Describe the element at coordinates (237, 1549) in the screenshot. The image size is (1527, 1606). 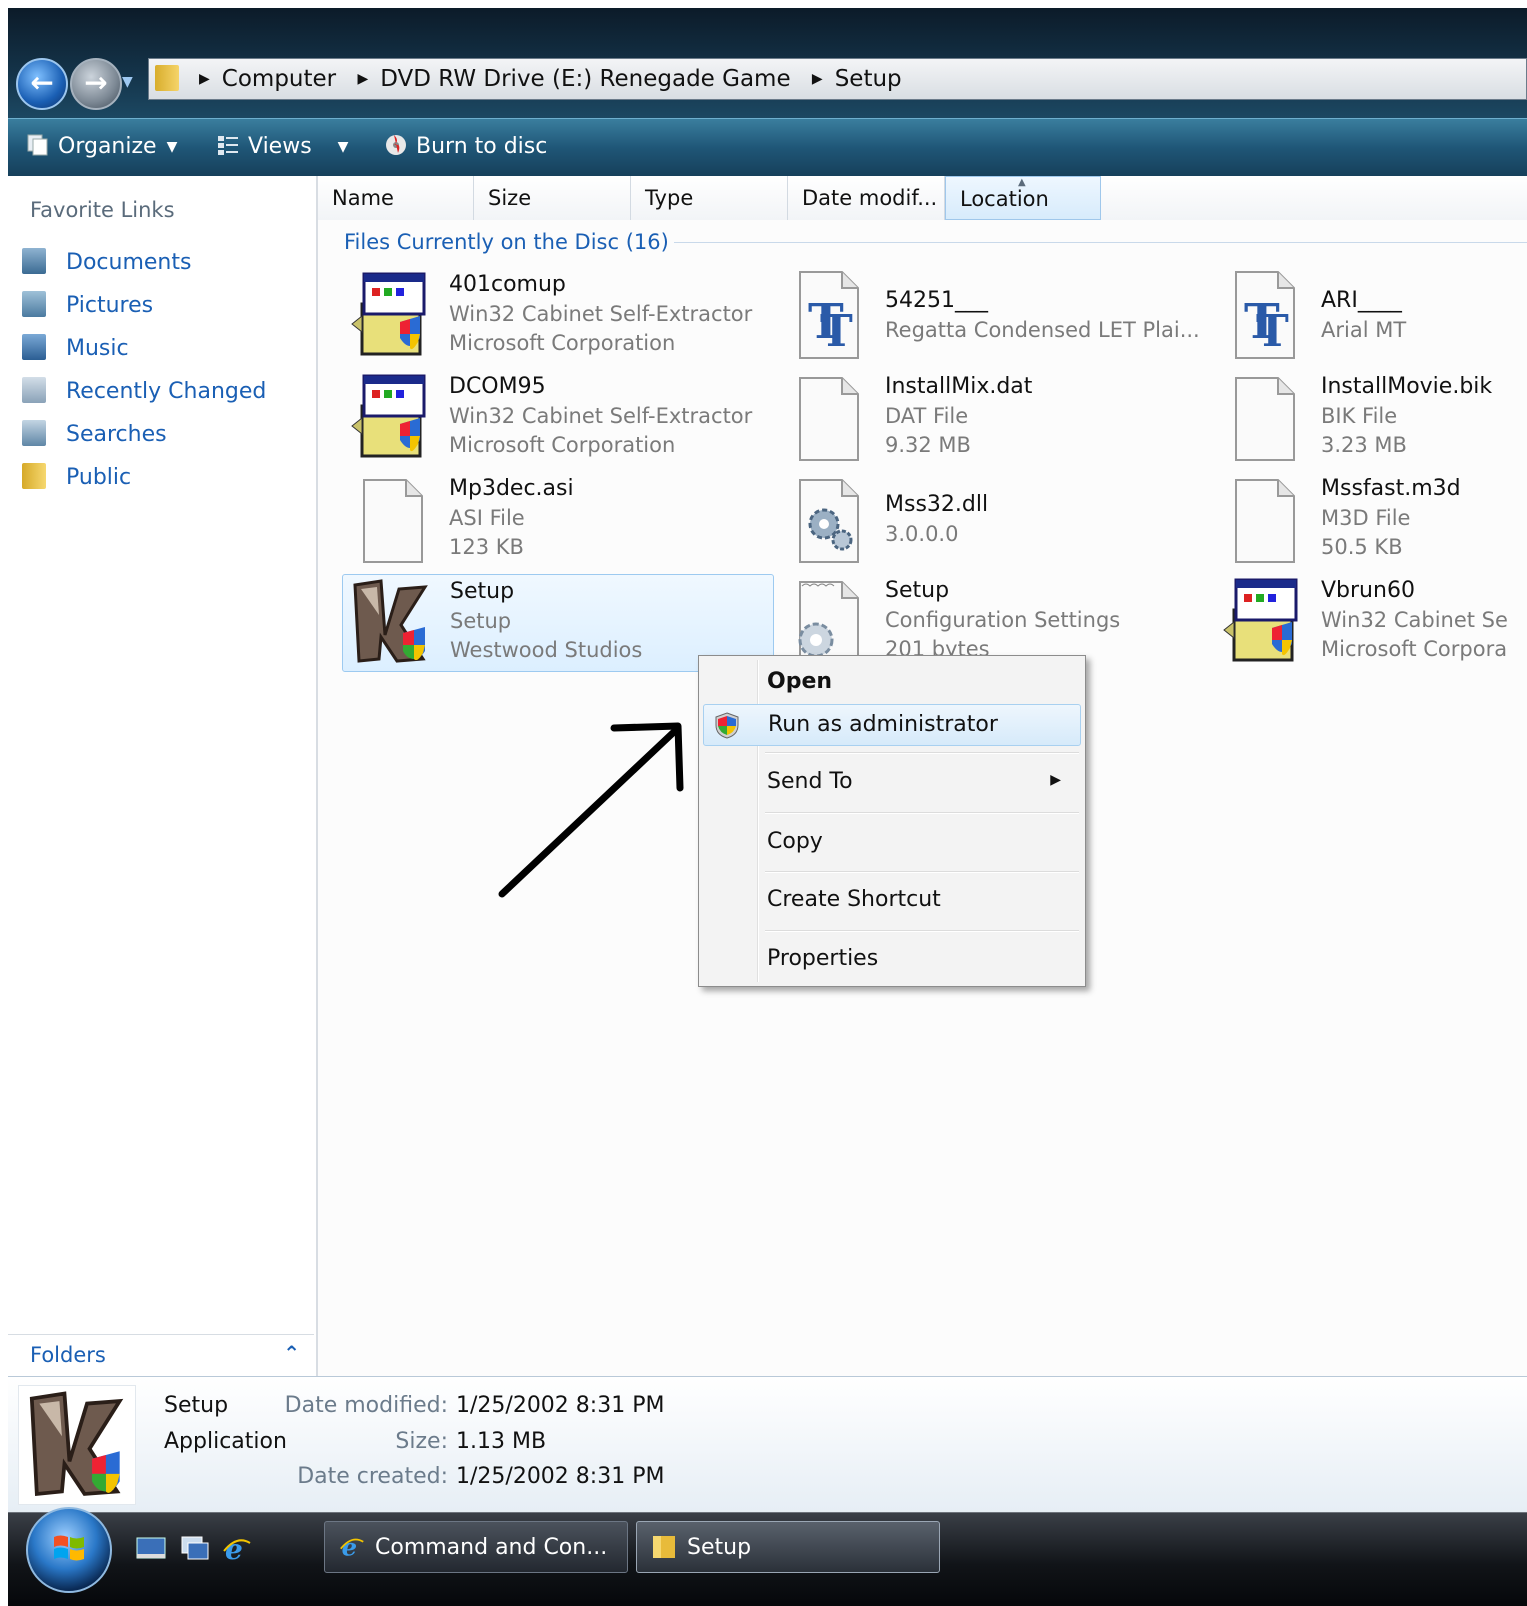
I see `internet-explorer-icon: e` at that location.